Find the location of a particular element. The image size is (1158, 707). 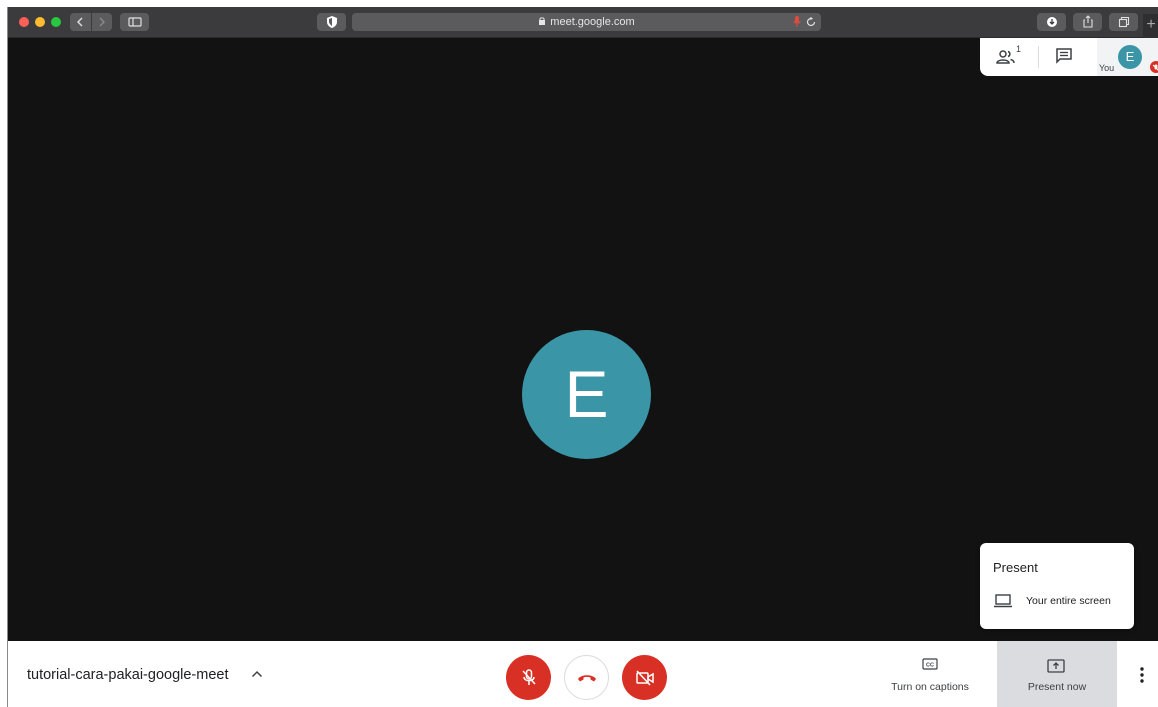

download-icon is located at coordinates (1051, 22).